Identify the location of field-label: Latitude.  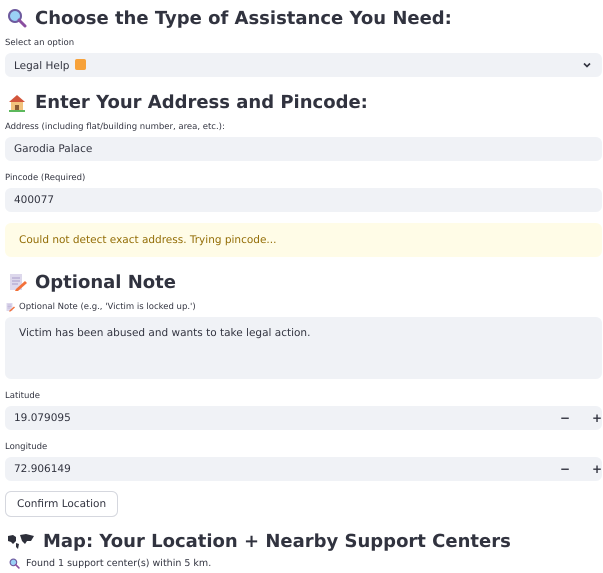
(22, 395).